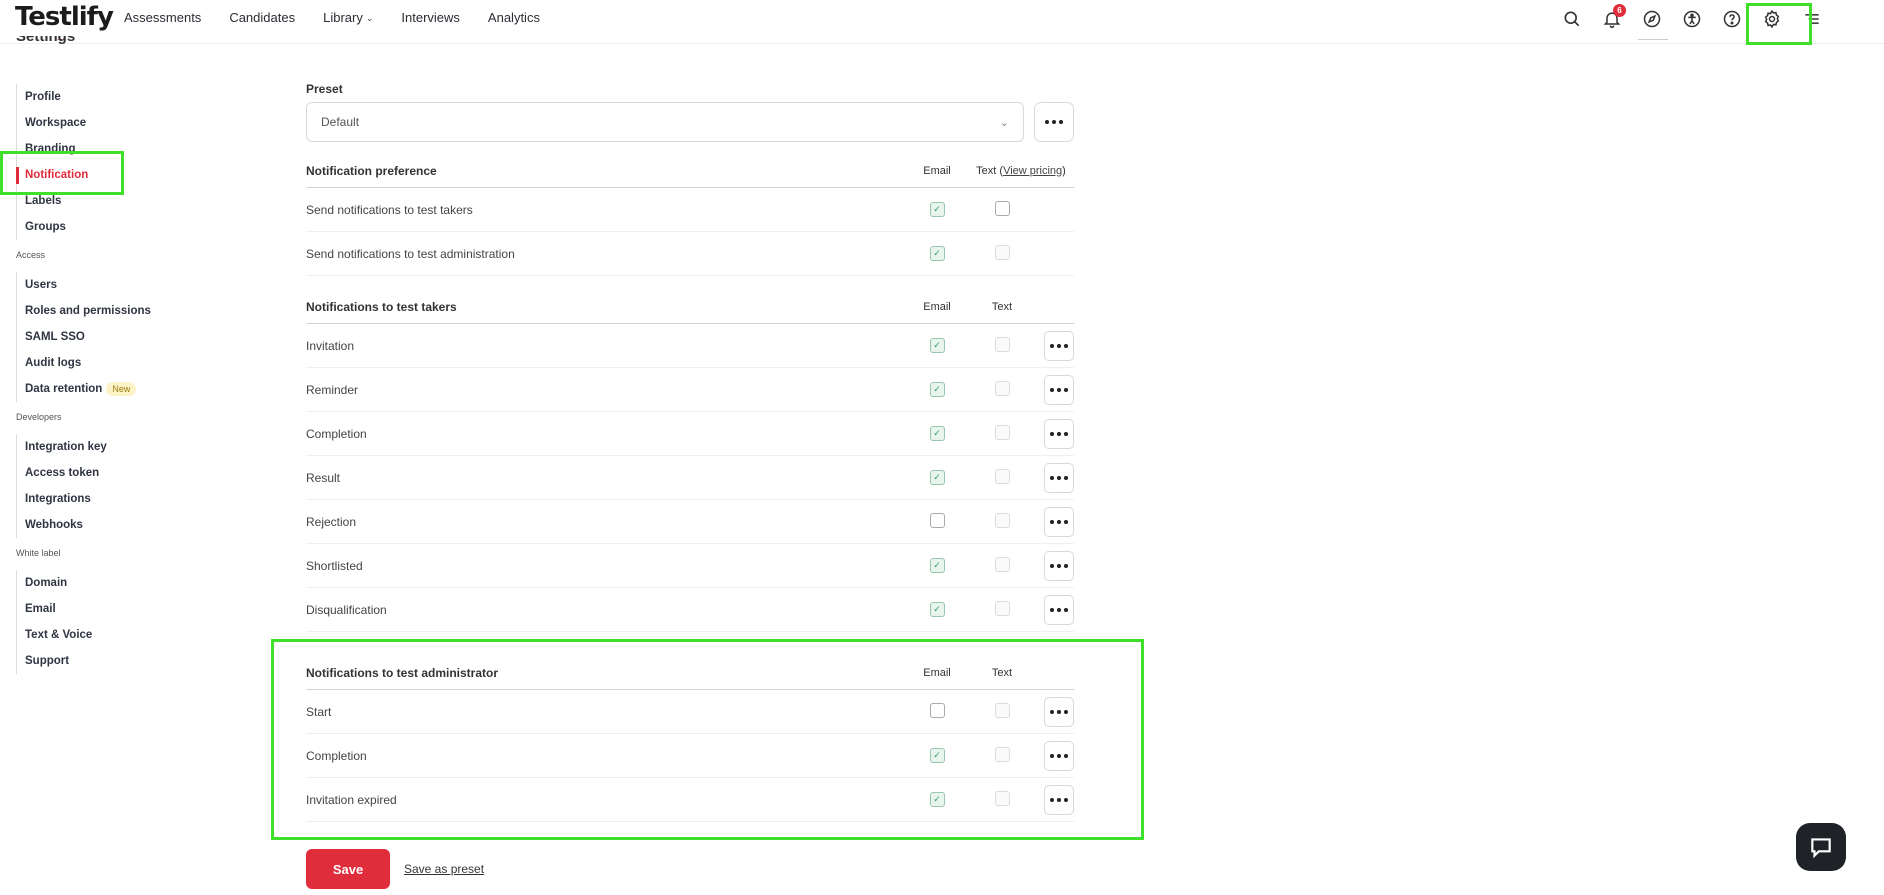 This screenshot has width=1884, height=895. Describe the element at coordinates (1772, 19) in the screenshot. I see `gear-icon` at that location.